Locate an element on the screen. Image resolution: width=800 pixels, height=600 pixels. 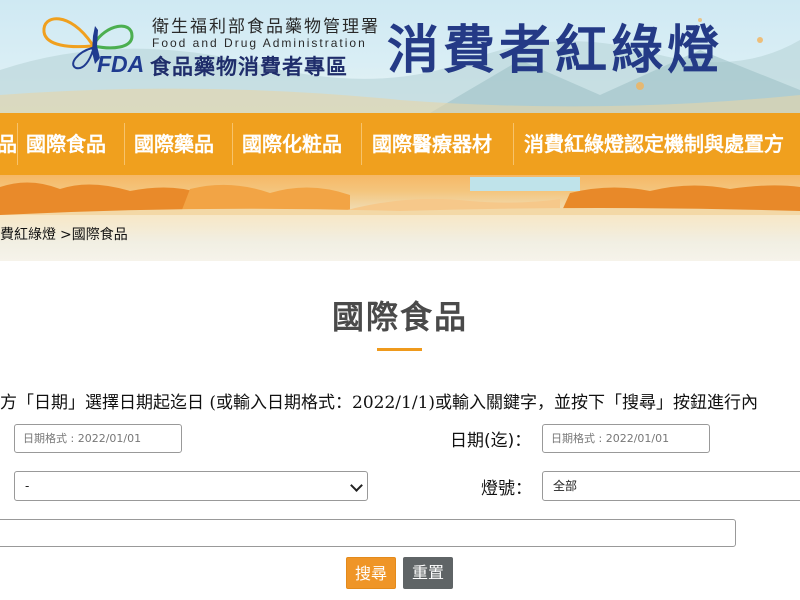
category-selected-value: - is located at coordinates (27, 486).